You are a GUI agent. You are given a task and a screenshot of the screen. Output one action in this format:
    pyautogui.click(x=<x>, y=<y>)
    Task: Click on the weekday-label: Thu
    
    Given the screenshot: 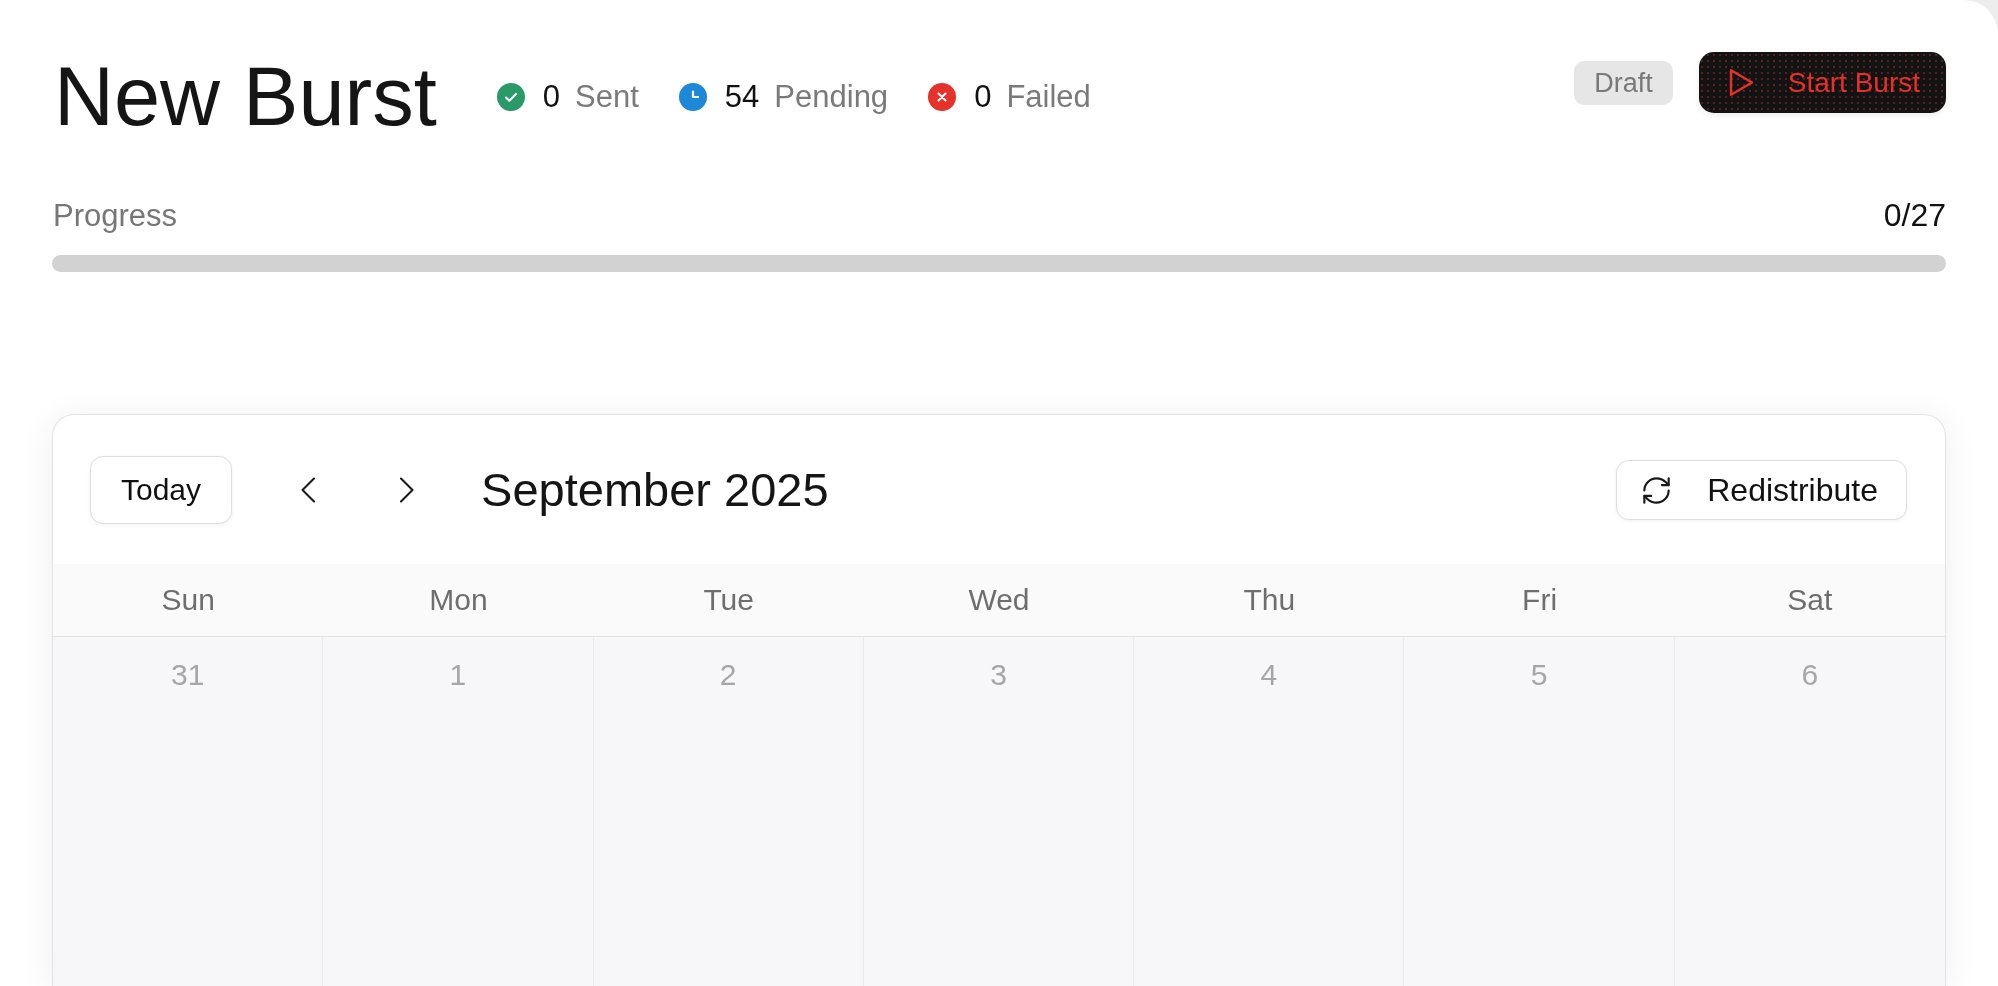 What is the action you would take?
    pyautogui.click(x=1269, y=600)
    